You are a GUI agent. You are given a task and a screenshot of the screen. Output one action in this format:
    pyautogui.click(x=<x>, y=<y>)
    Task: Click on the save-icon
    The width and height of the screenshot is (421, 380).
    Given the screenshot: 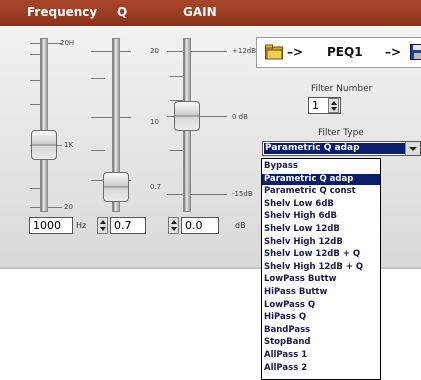 What is the action you would take?
    pyautogui.click(x=415, y=52)
    